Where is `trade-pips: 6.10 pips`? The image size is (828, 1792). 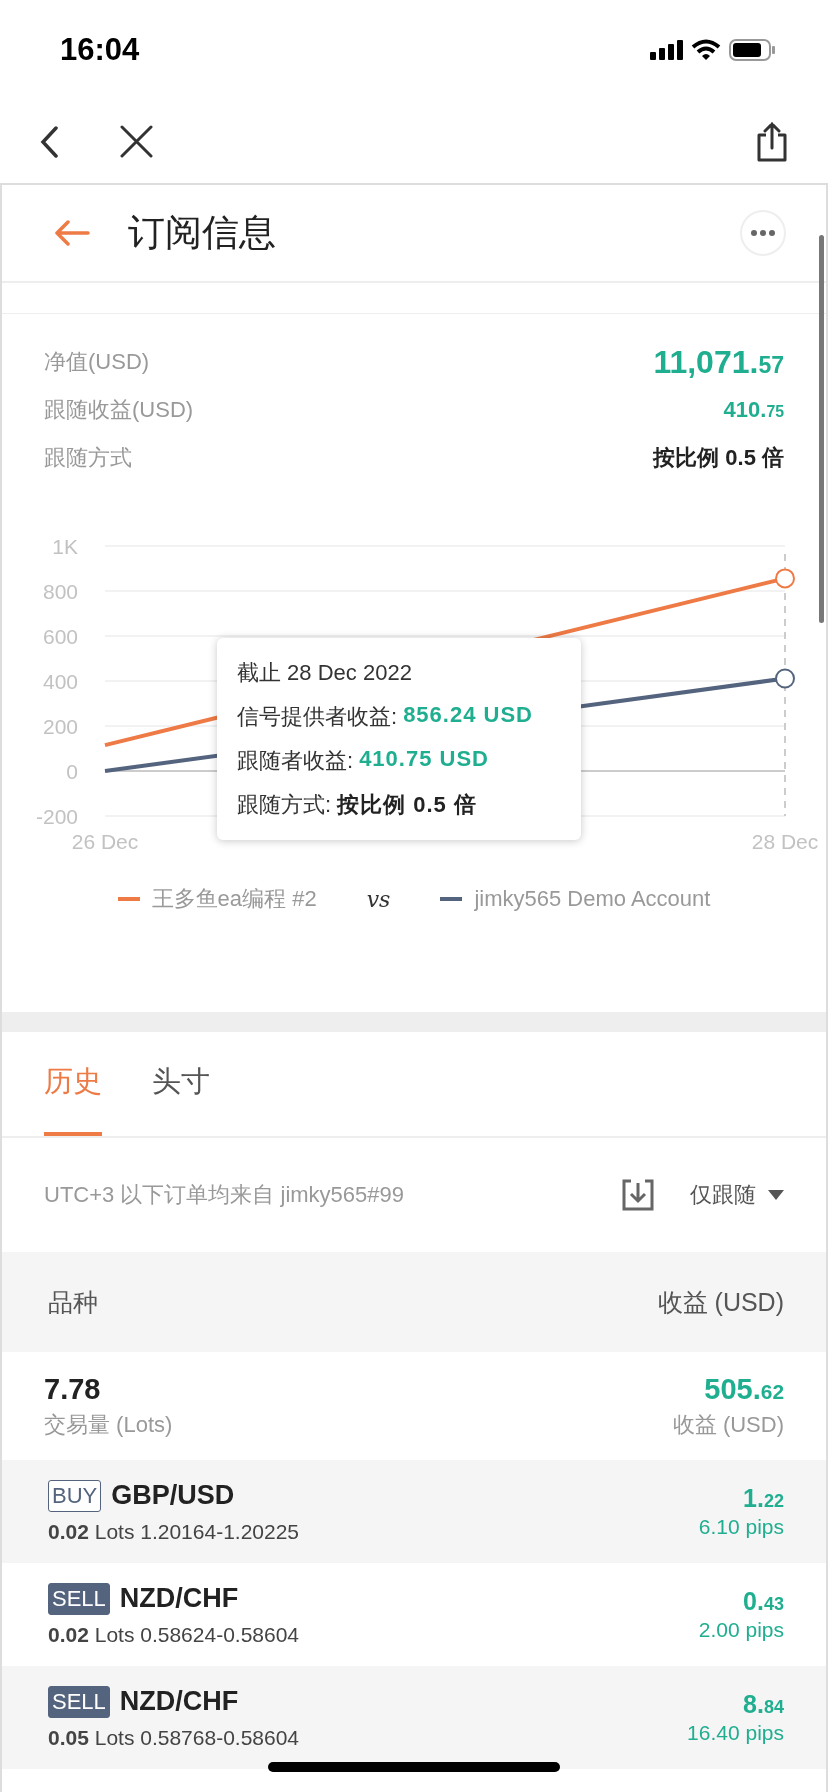
trade-pips: 6.10 pips is located at coordinates (741, 1527).